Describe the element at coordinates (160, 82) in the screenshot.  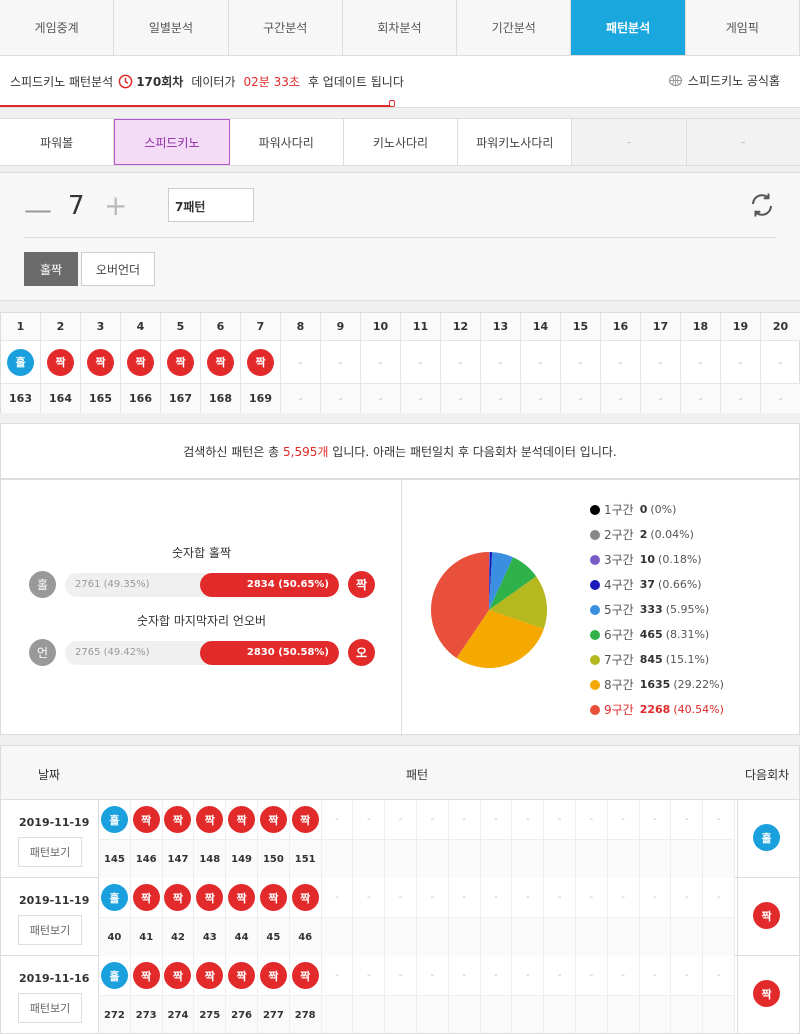
I see `current-round: 170회차` at that location.